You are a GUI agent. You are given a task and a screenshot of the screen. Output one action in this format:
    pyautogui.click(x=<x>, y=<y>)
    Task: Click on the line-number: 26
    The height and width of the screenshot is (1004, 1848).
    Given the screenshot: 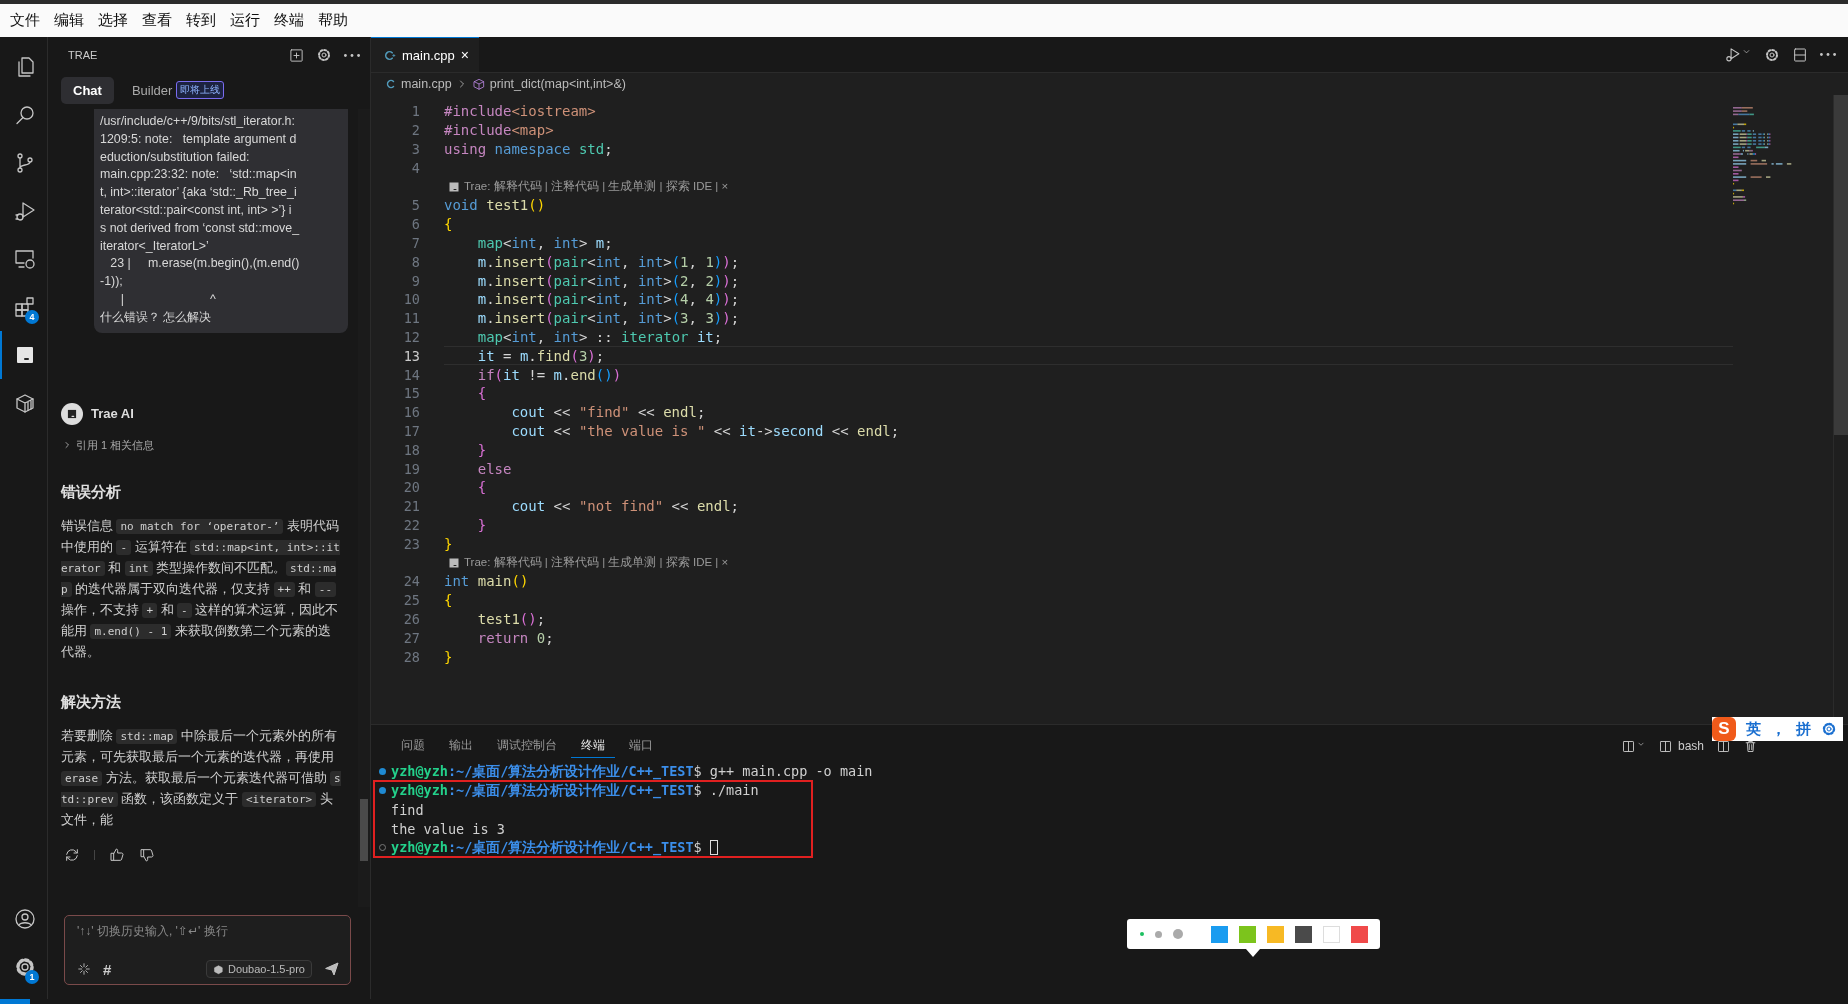 What is the action you would take?
    pyautogui.click(x=411, y=618)
    